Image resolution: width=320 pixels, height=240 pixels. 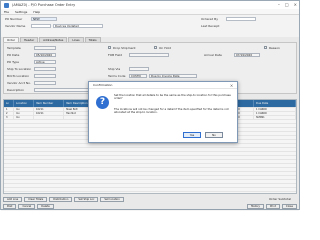 I want to click on po-number-field: NEW, so click(x=44, y=19).